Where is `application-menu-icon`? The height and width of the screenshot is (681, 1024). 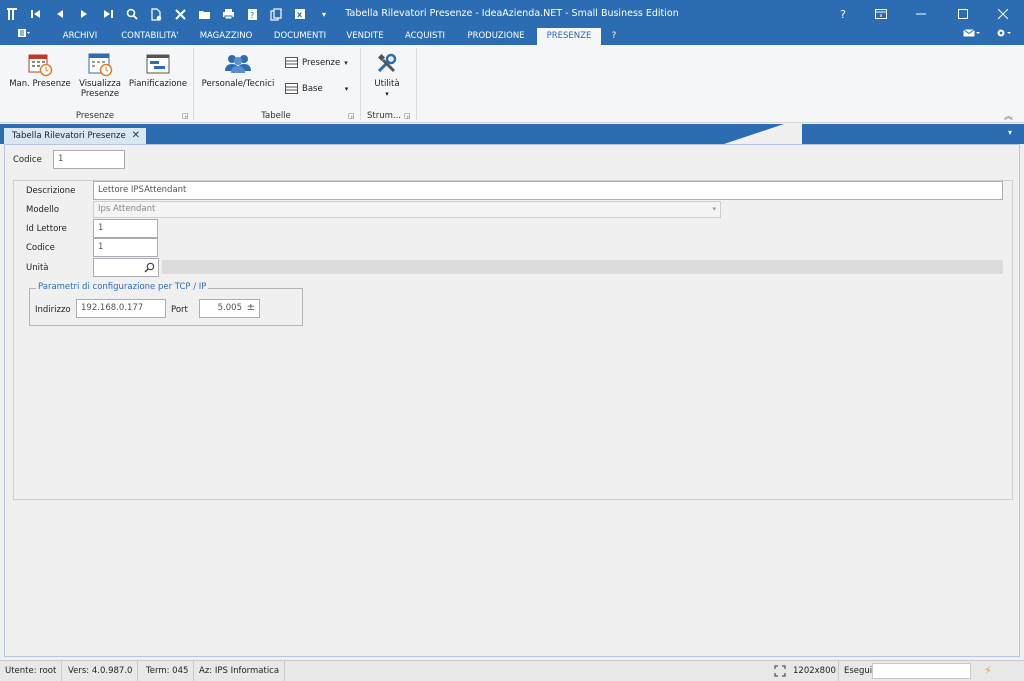 application-menu-icon is located at coordinates (24, 36).